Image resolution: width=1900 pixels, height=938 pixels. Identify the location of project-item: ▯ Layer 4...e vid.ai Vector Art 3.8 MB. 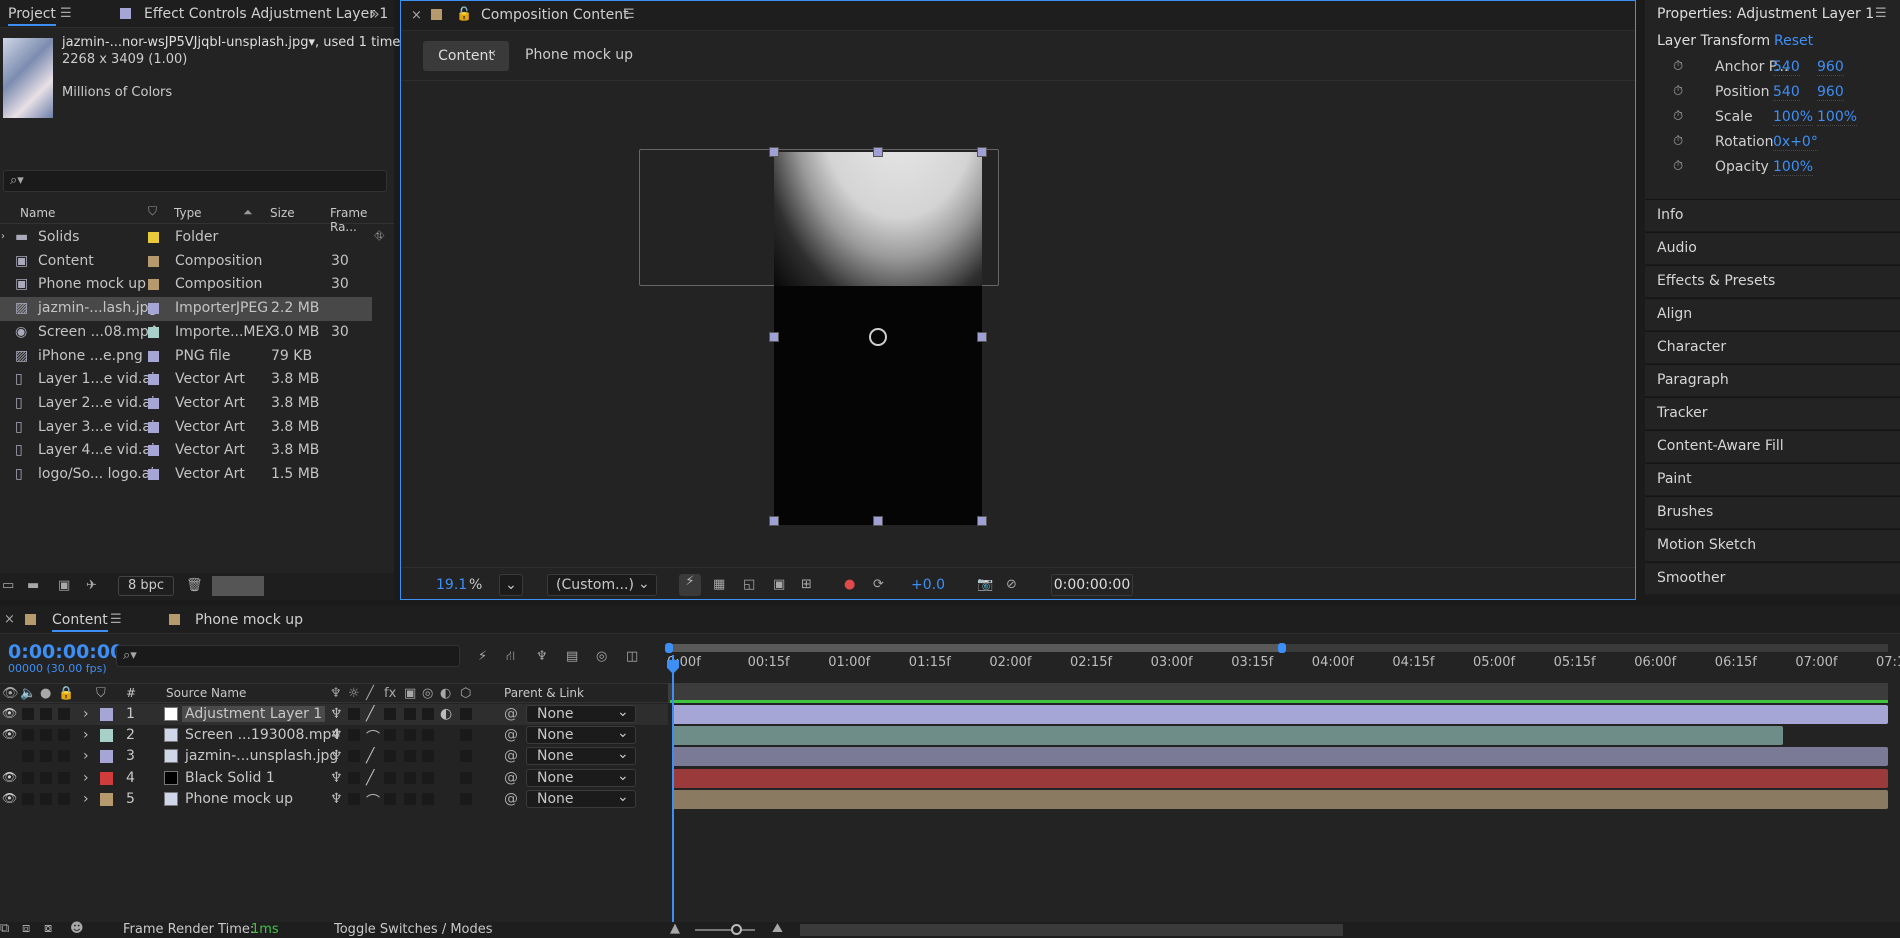
(186, 451).